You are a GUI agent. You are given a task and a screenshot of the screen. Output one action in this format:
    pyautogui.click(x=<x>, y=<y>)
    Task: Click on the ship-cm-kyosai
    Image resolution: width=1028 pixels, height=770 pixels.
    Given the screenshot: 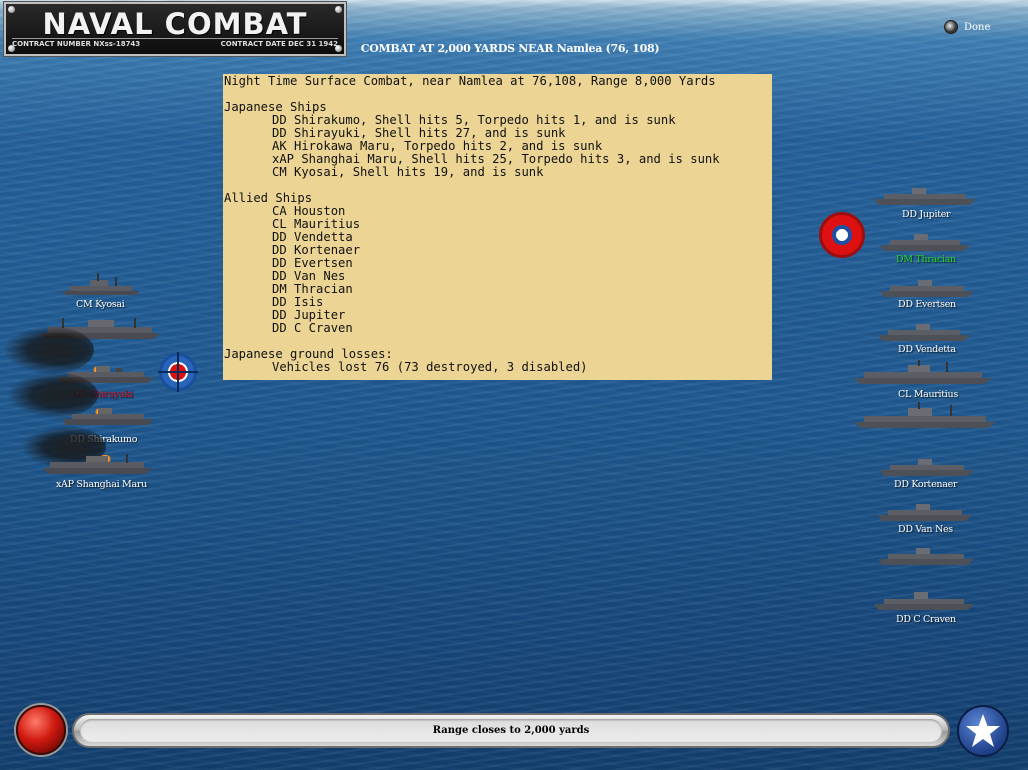 What is the action you would take?
    pyautogui.click(x=101, y=284)
    